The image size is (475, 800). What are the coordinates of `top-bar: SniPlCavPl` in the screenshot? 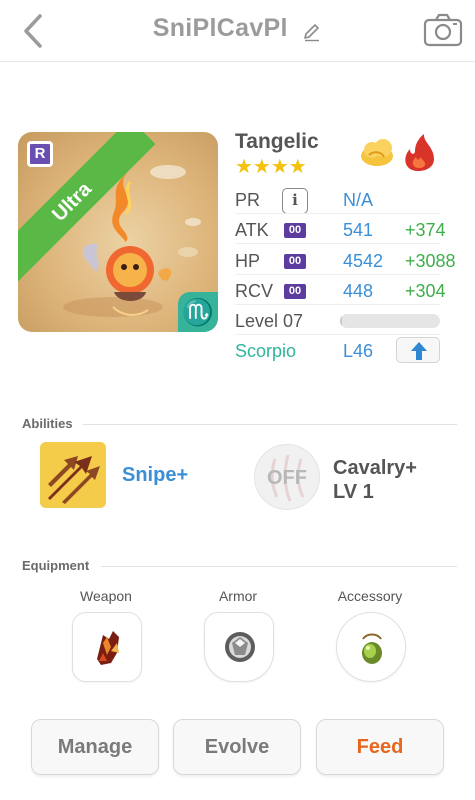 It's located at (237, 31).